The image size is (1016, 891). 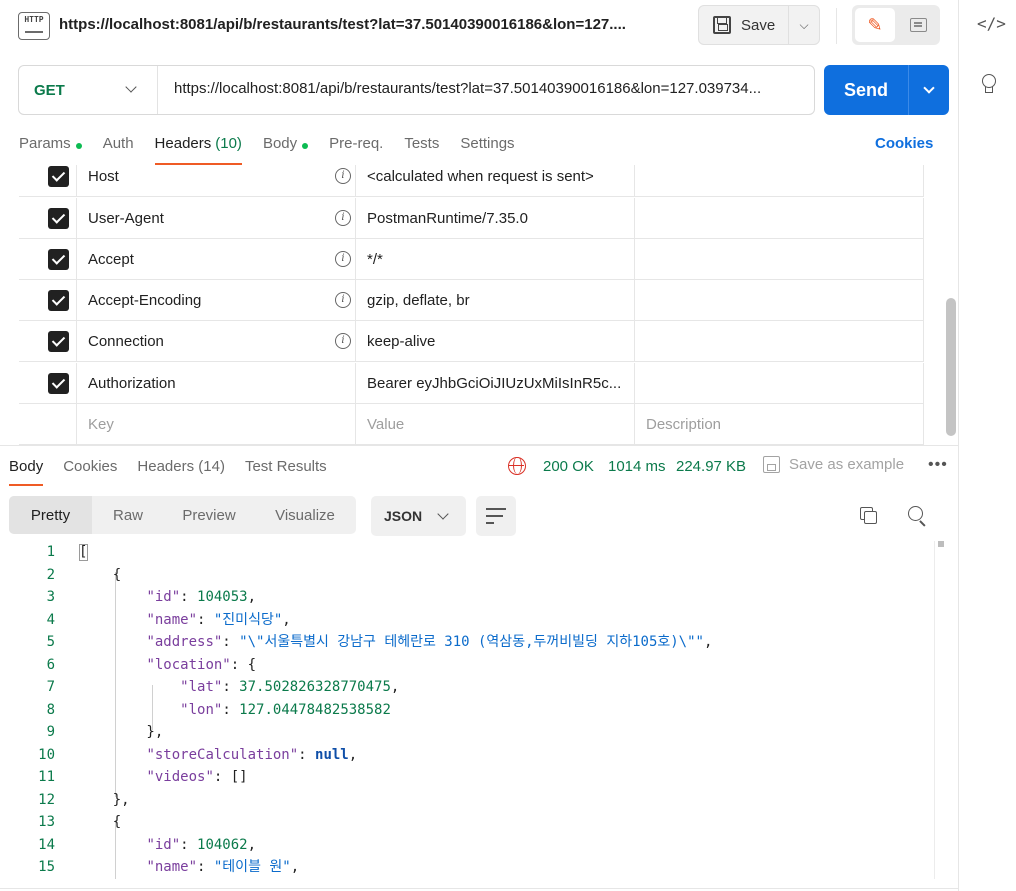 I want to click on header-key: Host, so click(x=103, y=176).